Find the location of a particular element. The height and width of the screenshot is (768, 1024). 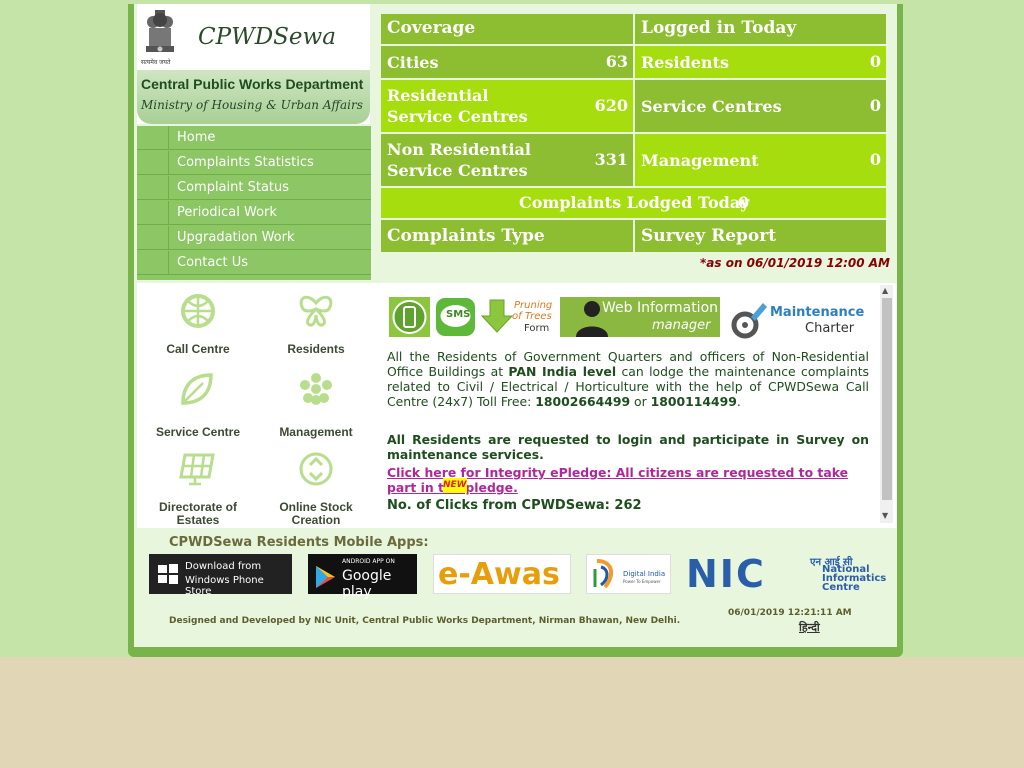

stat-residents: Residents 0 is located at coordinates (760, 62).